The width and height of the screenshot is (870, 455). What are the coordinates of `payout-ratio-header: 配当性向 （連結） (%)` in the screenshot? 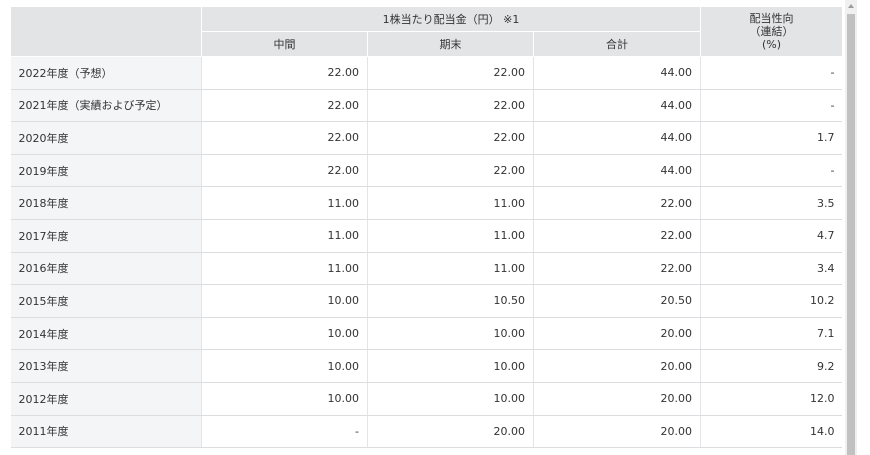 It's located at (771, 31).